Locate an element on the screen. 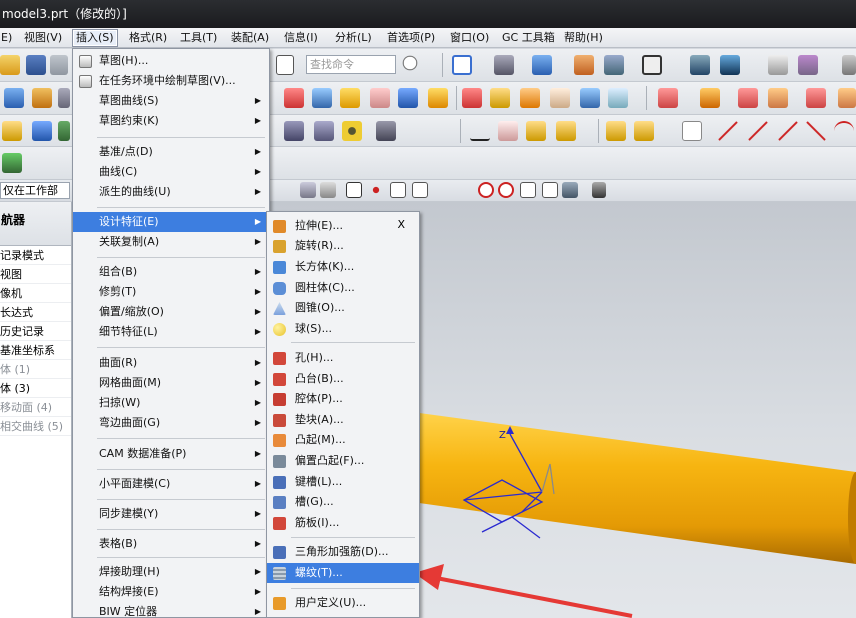 Image resolution: width=856 pixels, height=618 pixels. snap-tangent-icon is located at coordinates (464, 190).